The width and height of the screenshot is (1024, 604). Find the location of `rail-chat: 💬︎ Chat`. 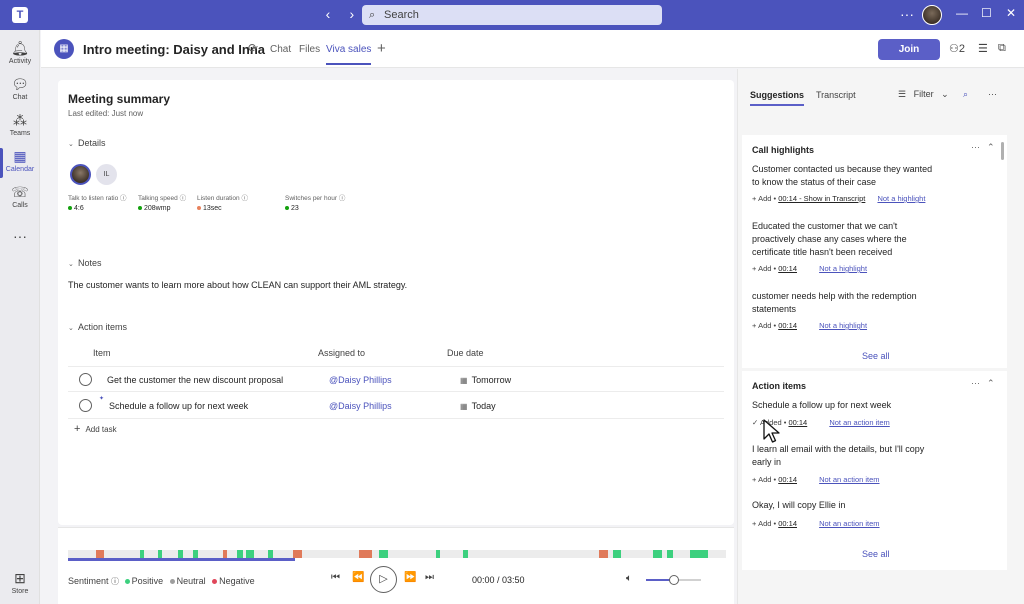

rail-chat: 💬︎ Chat is located at coordinates (20, 88).